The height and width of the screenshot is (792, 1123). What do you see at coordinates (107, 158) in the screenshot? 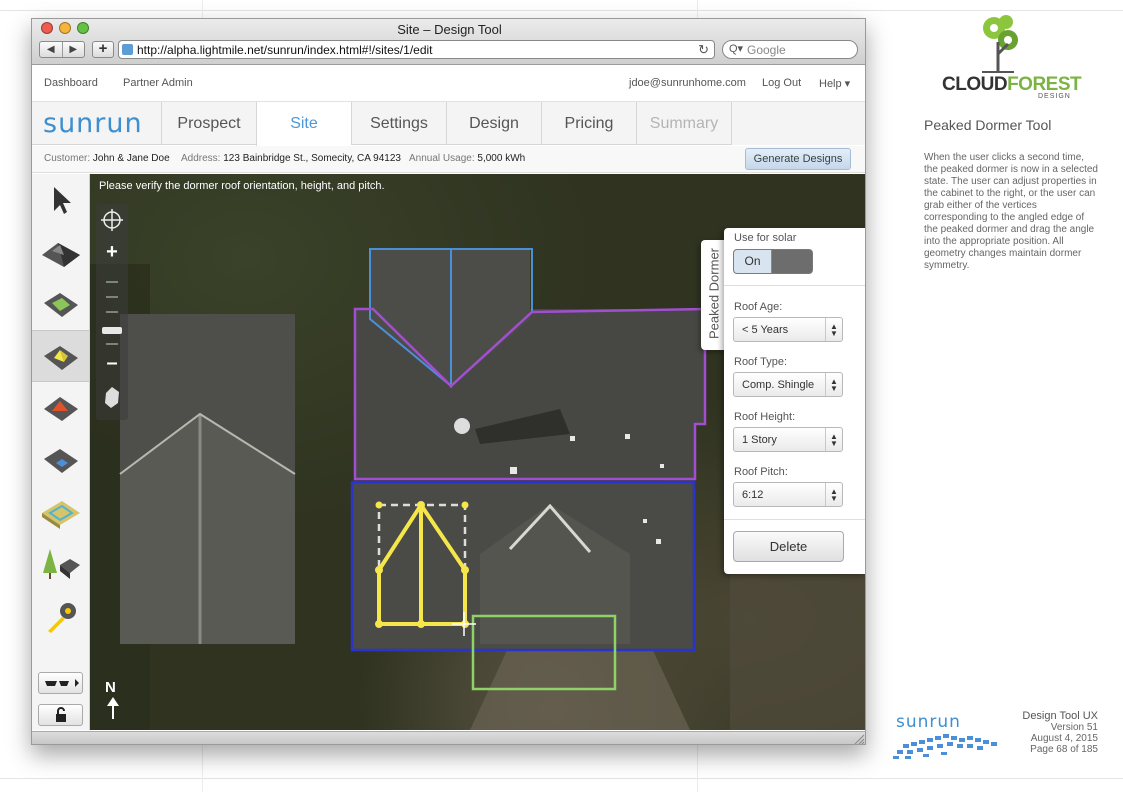
I see `customer-info: Customer: John & Jane Doe` at bounding box center [107, 158].